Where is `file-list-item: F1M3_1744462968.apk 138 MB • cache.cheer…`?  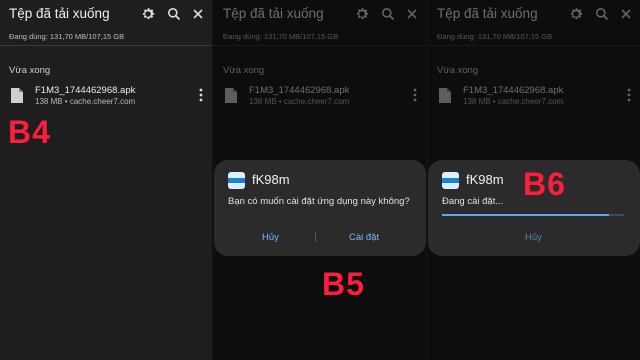 file-list-item: F1M3_1744462968.apk 138 MB • cache.cheer… is located at coordinates (106, 97).